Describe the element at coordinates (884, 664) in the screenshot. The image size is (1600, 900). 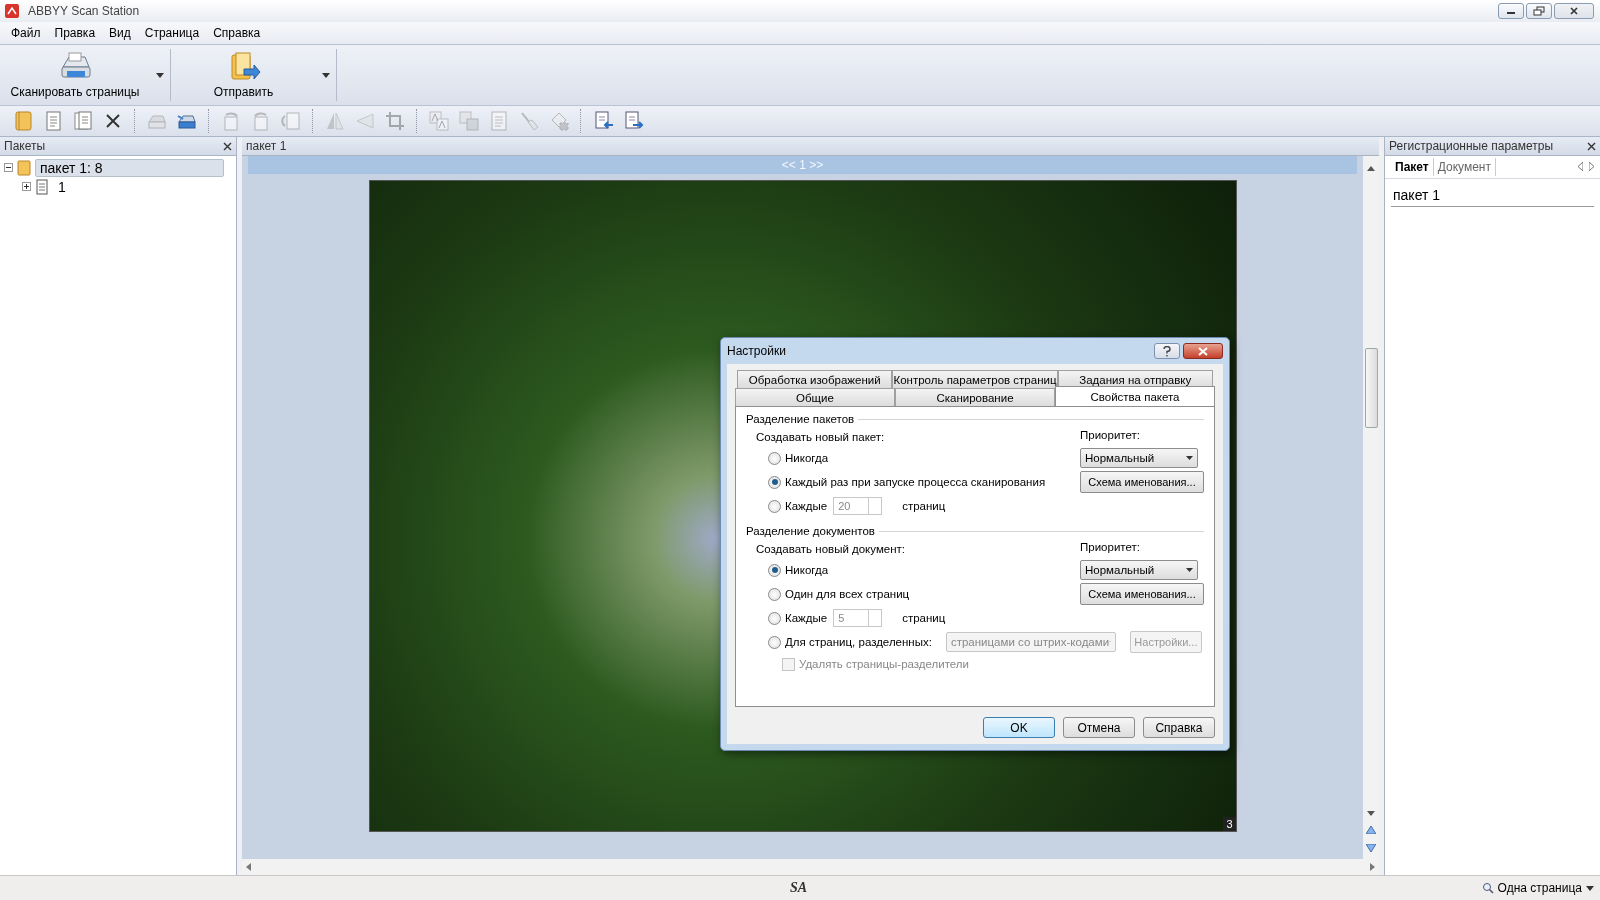
I see `checkbox-label: Удалять страницы-разделители` at that location.